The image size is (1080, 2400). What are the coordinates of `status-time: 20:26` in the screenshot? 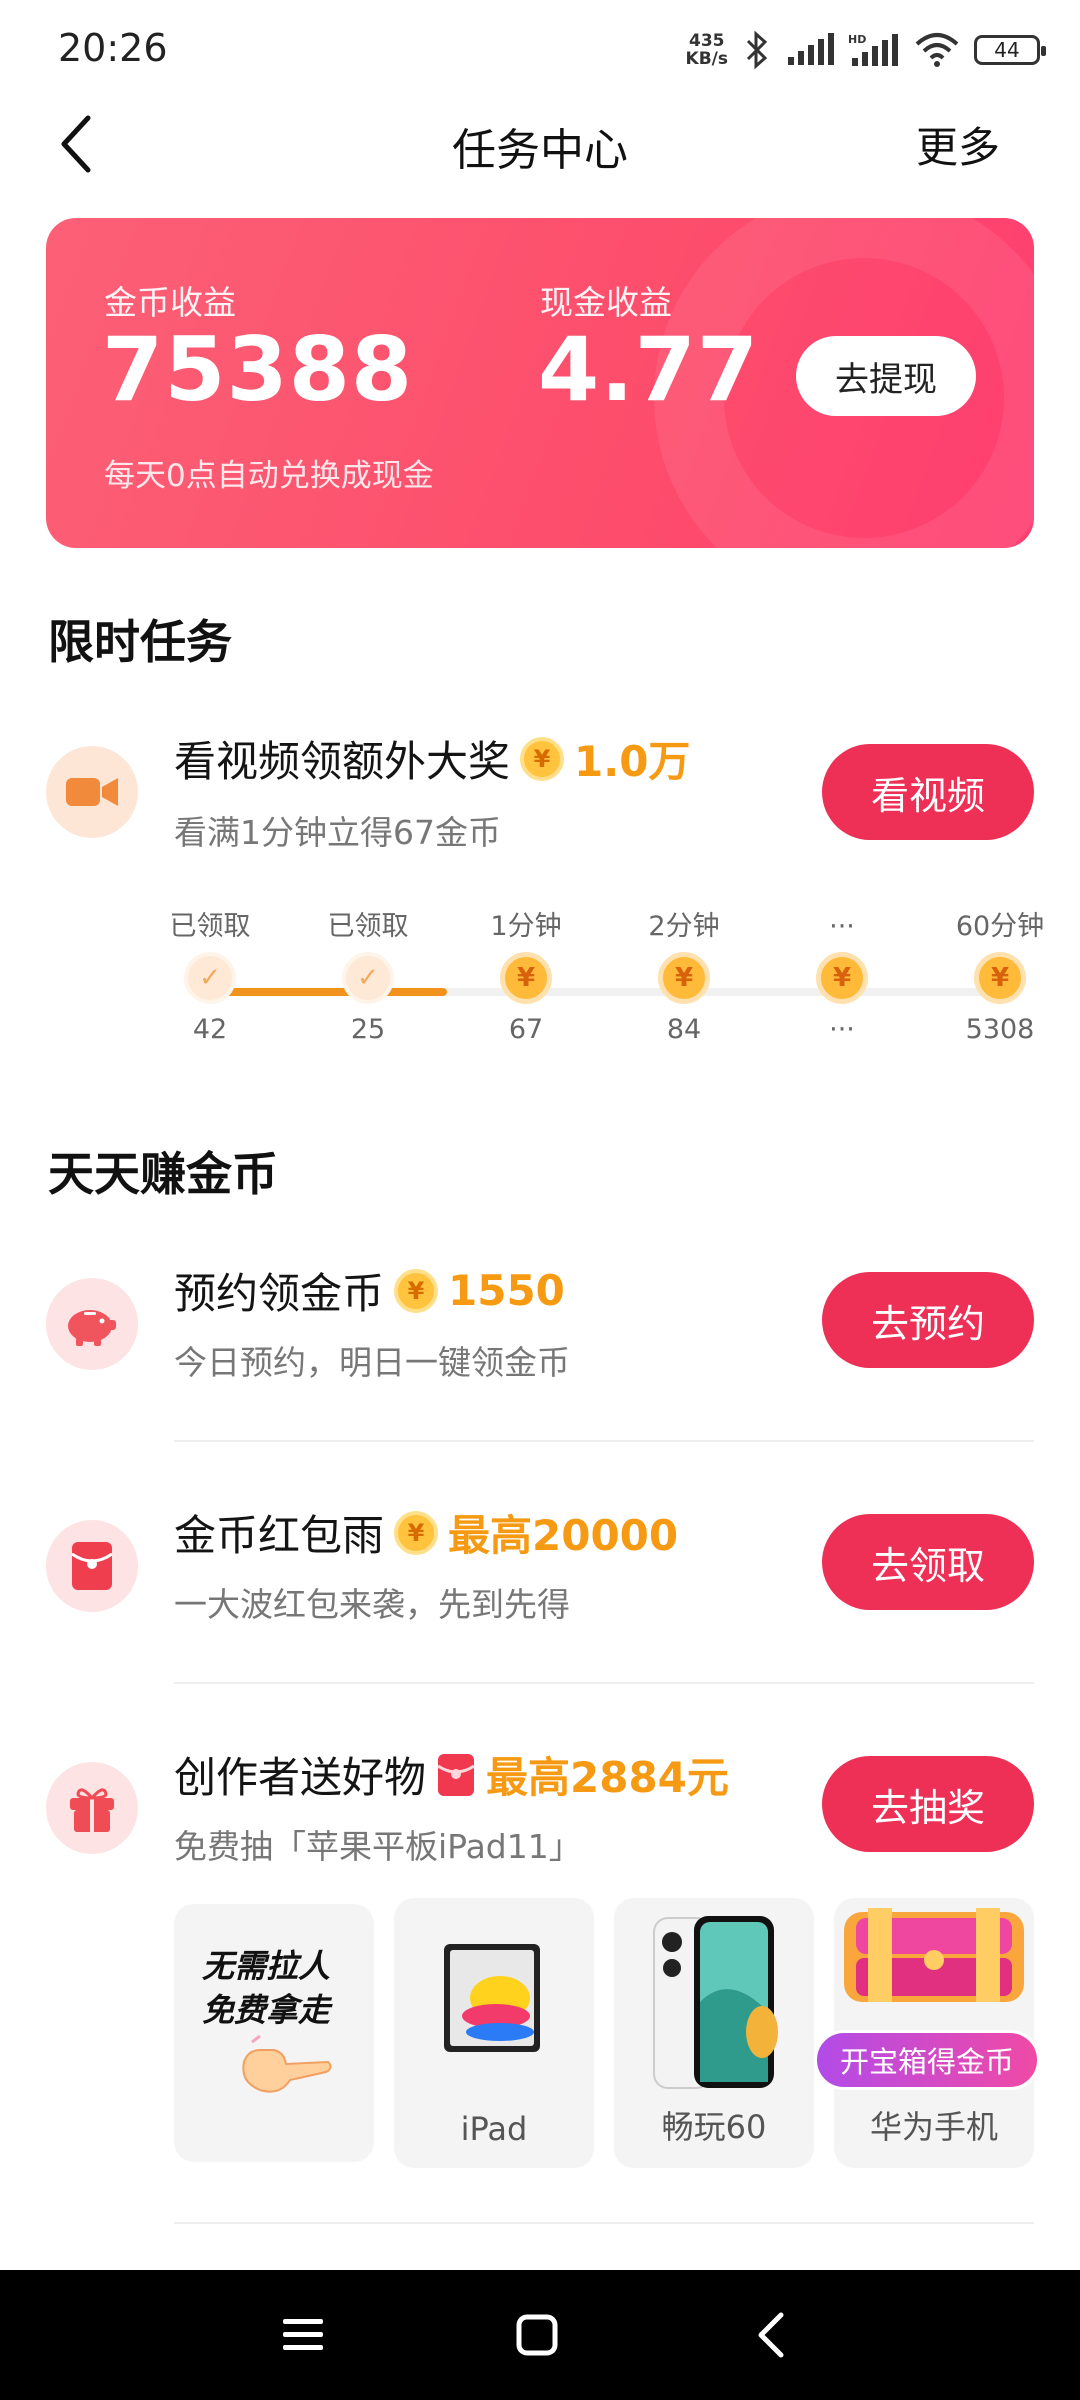 It's located at (113, 48).